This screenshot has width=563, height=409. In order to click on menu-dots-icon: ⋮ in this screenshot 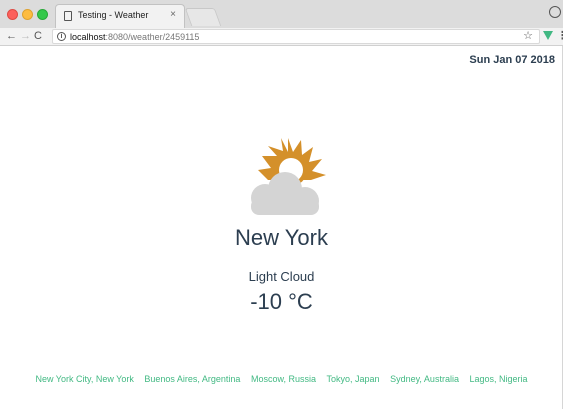, I will do `click(560, 36)`.